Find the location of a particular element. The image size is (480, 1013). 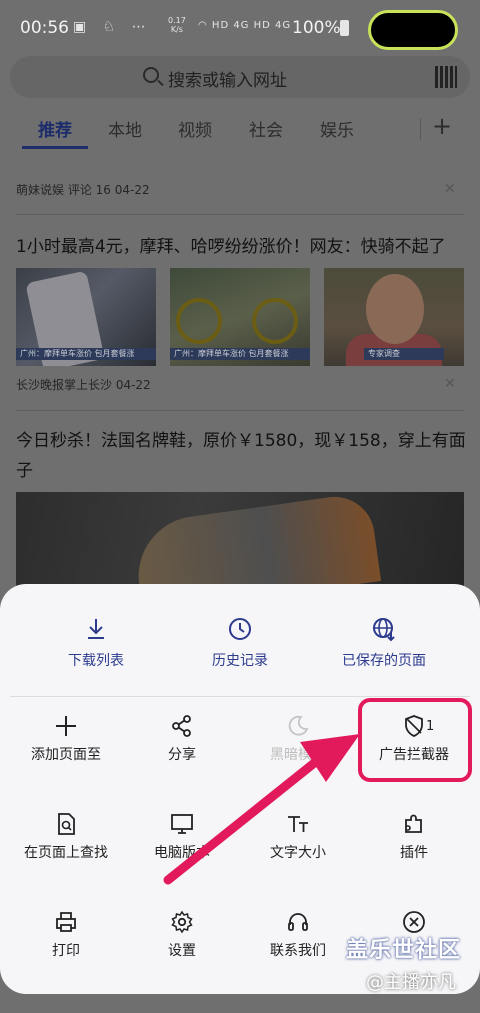

address-bar: 搜索或输入网址 is located at coordinates (240, 77).